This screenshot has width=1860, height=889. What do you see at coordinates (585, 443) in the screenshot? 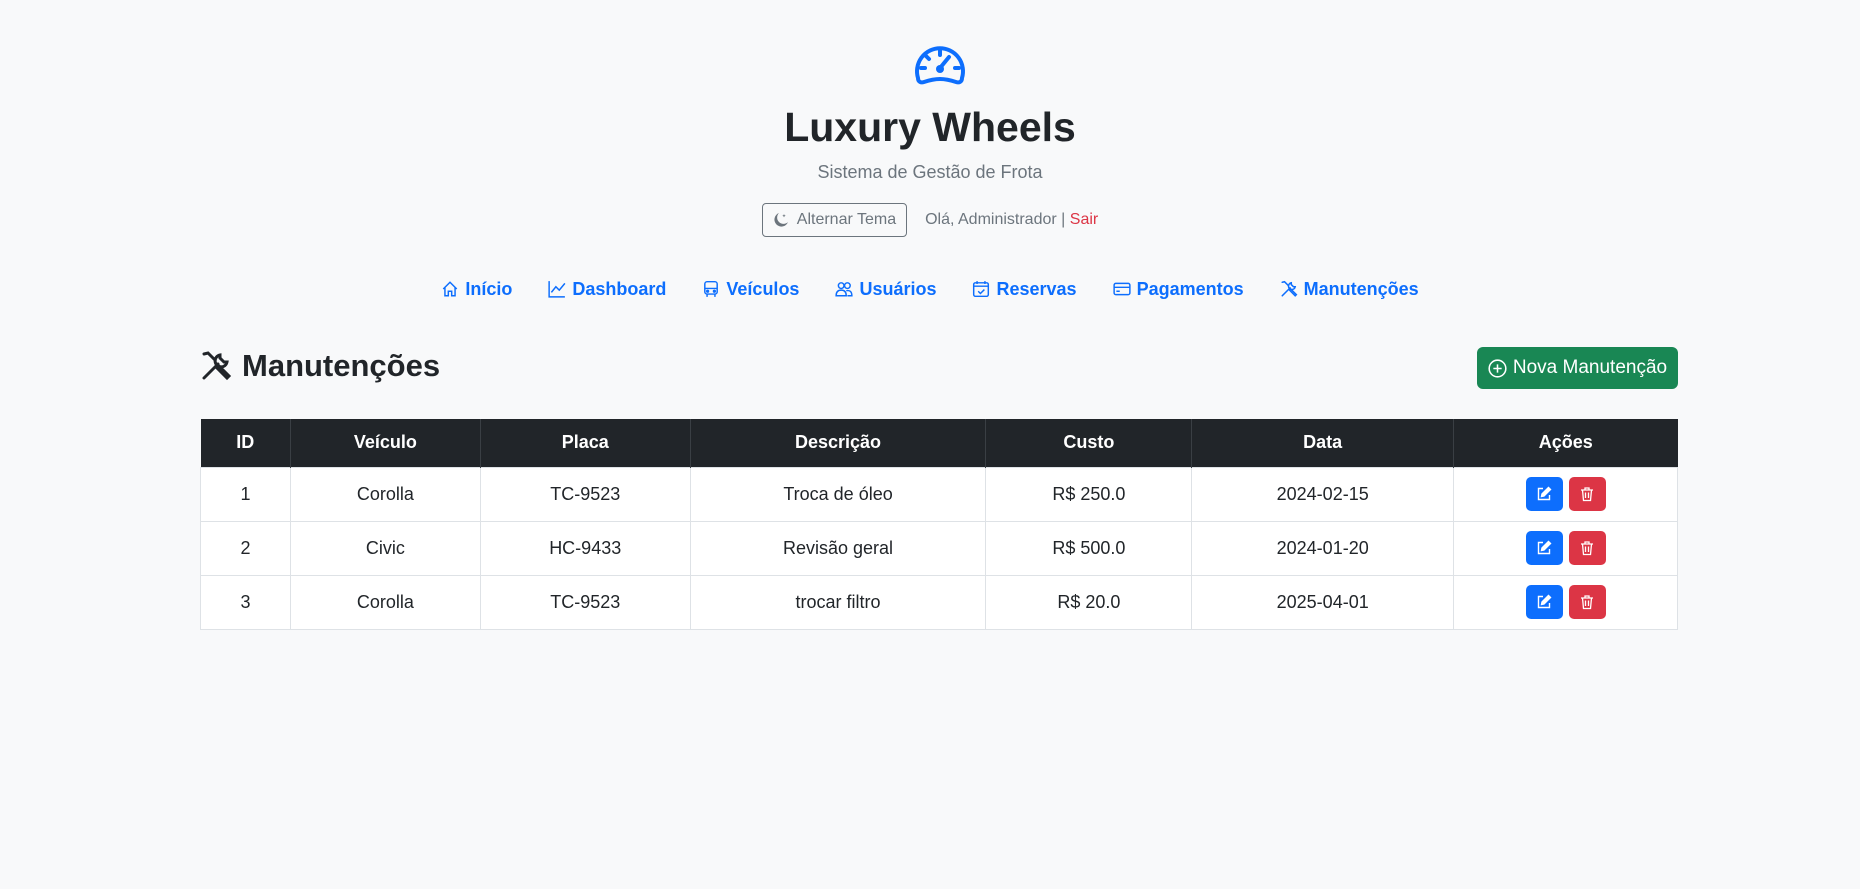
I see `header-placa: Placa` at bounding box center [585, 443].